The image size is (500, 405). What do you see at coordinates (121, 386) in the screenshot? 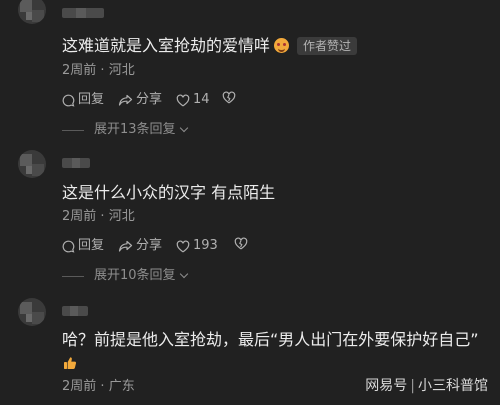
I see `comment-location: 广东` at bounding box center [121, 386].